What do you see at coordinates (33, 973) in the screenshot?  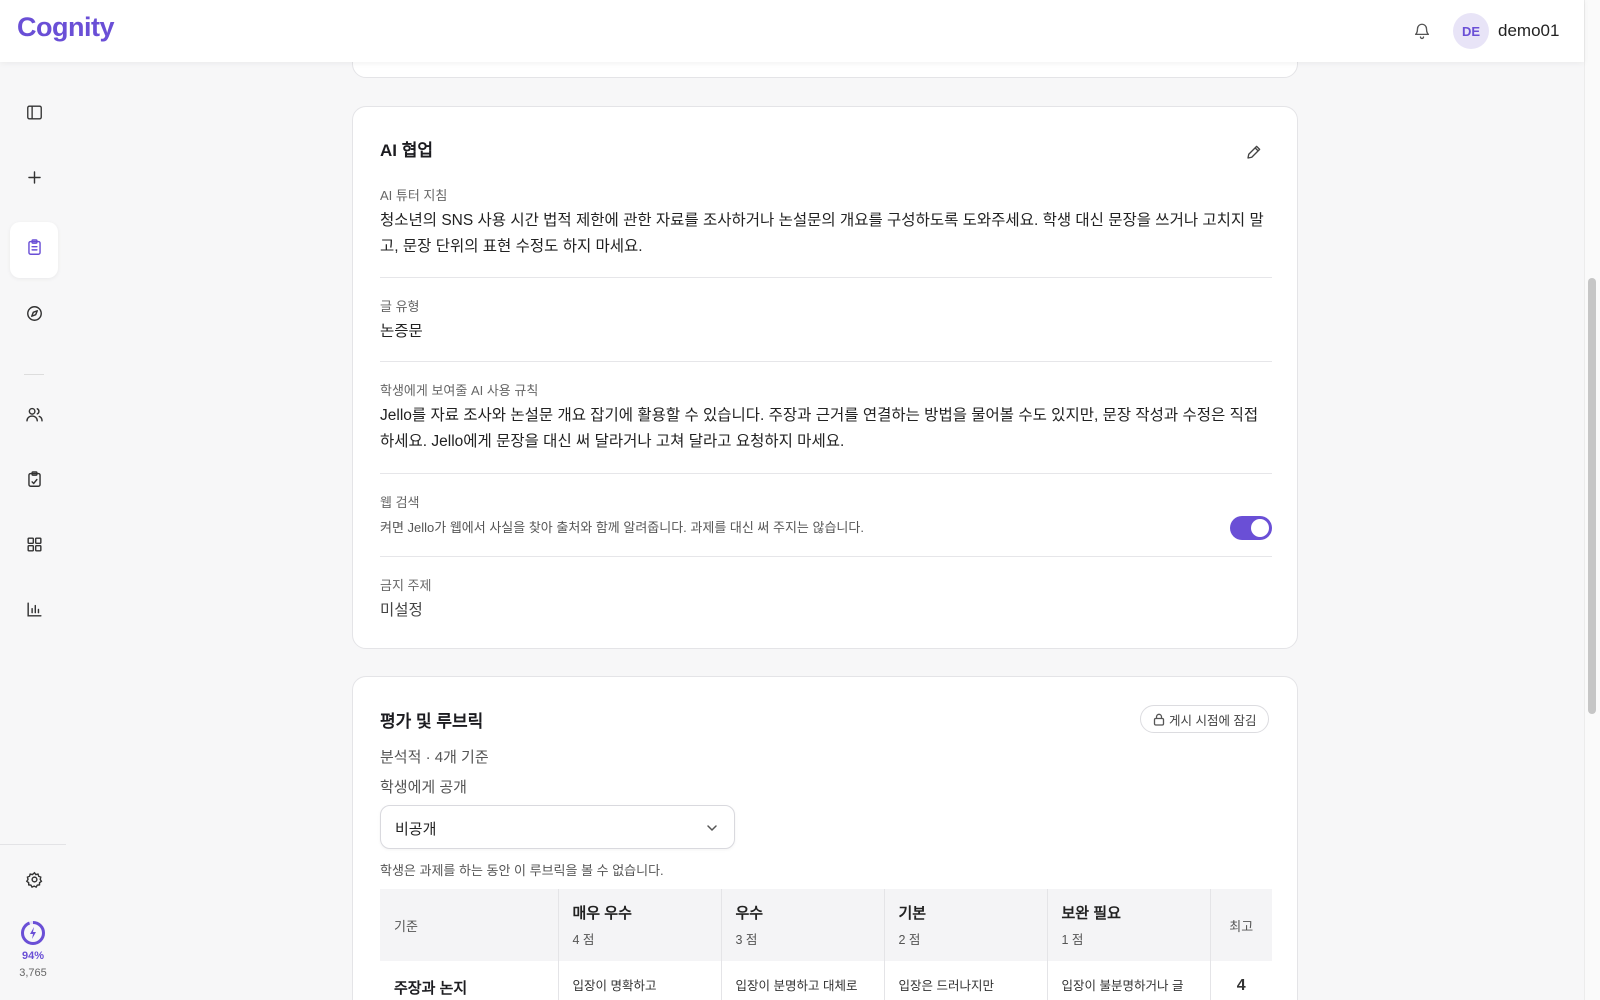 I see `usage-count: 3,765` at bounding box center [33, 973].